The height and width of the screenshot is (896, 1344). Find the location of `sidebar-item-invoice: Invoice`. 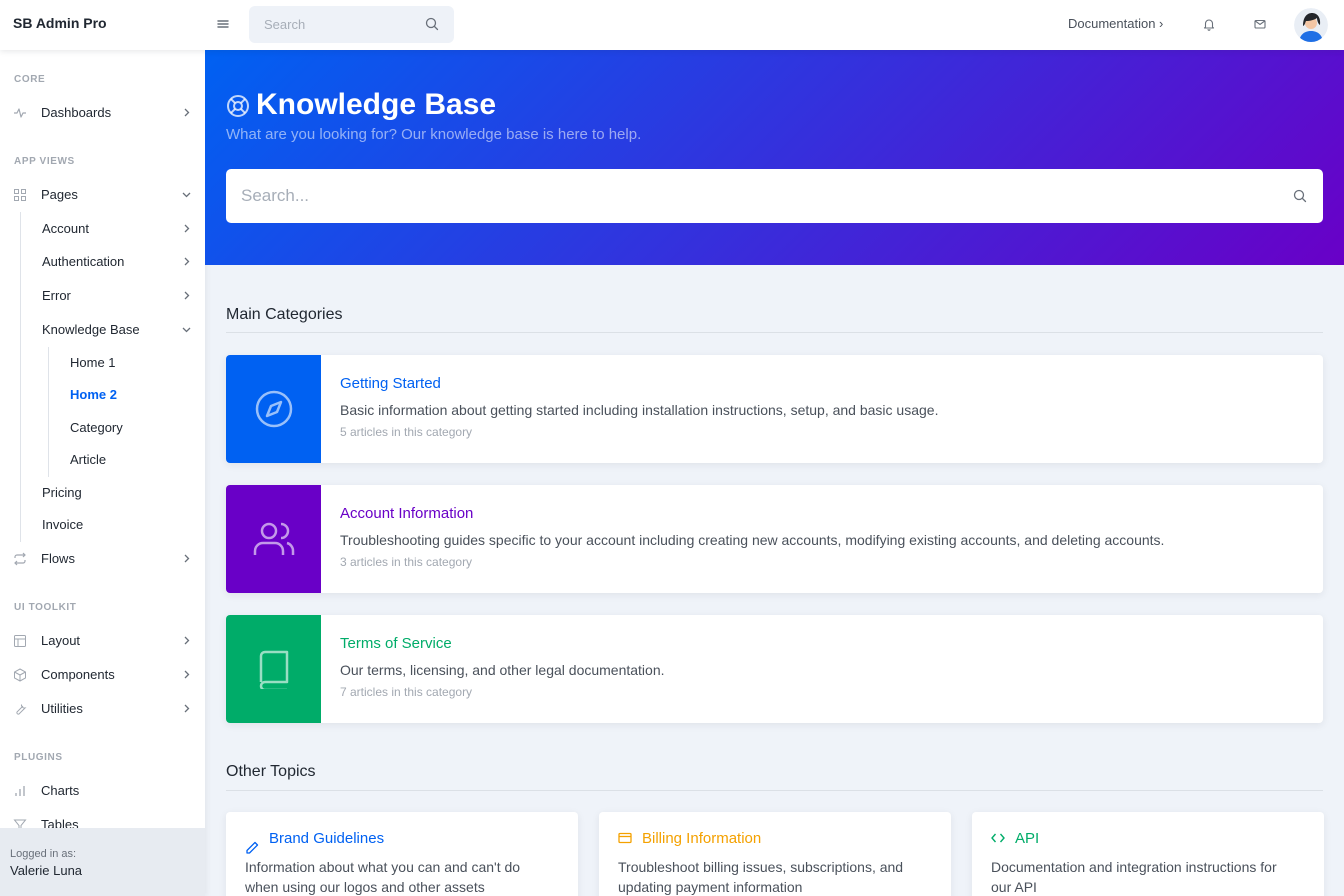

sidebar-item-invoice: Invoice is located at coordinates (102, 525).